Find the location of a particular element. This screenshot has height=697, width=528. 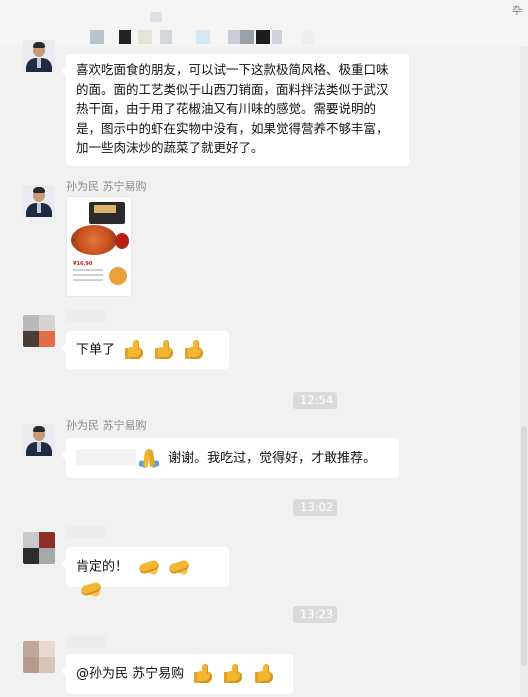

message-bubble: @孙为民 苏宁易购 is located at coordinates (177, 674).